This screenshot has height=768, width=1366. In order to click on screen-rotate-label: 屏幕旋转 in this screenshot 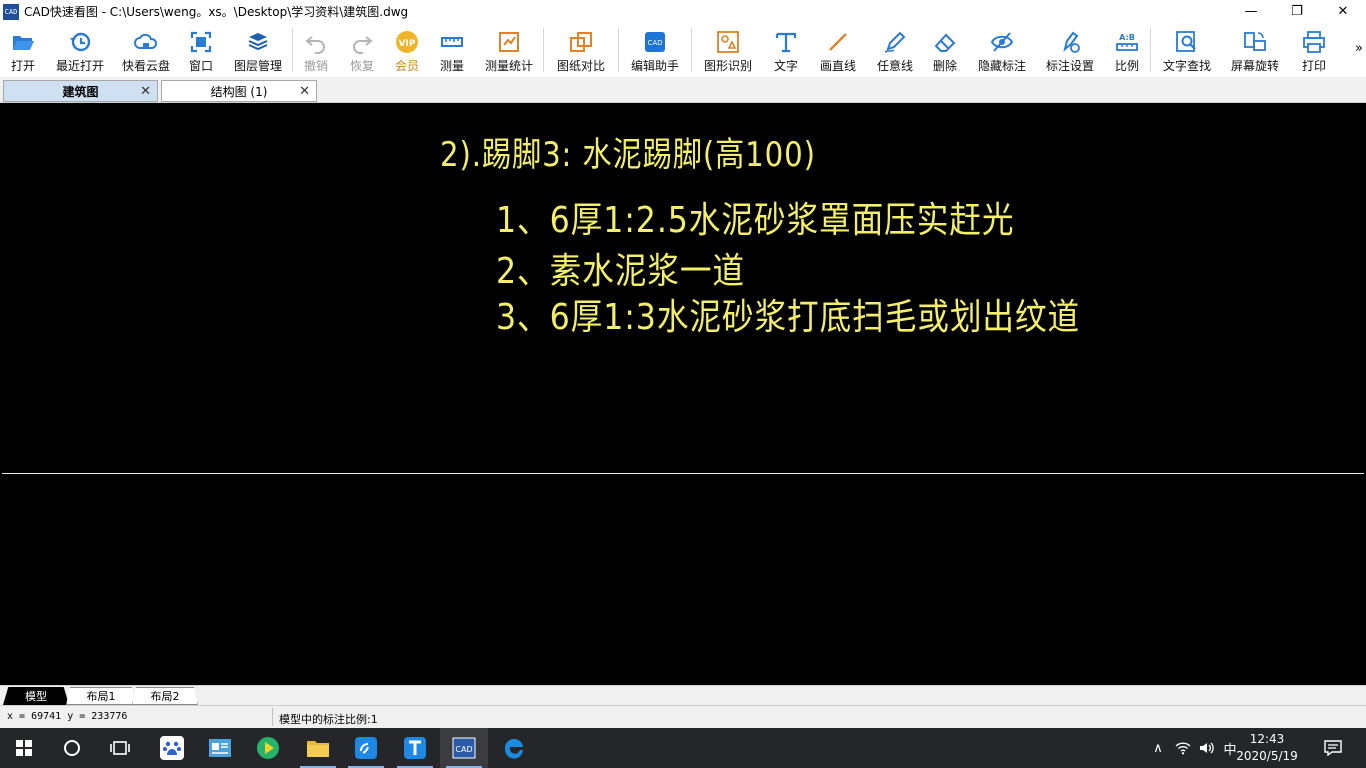, I will do `click(1254, 66)`.